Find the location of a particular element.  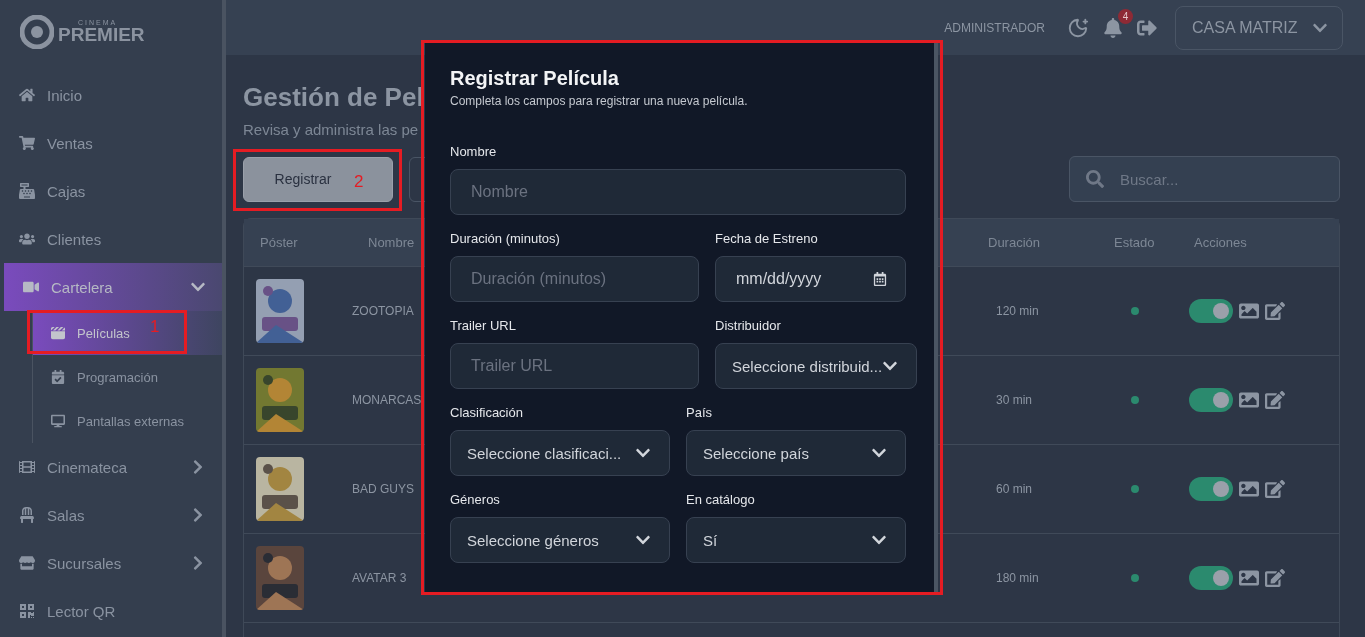

notification-badge: 4 is located at coordinates (1125, 16).